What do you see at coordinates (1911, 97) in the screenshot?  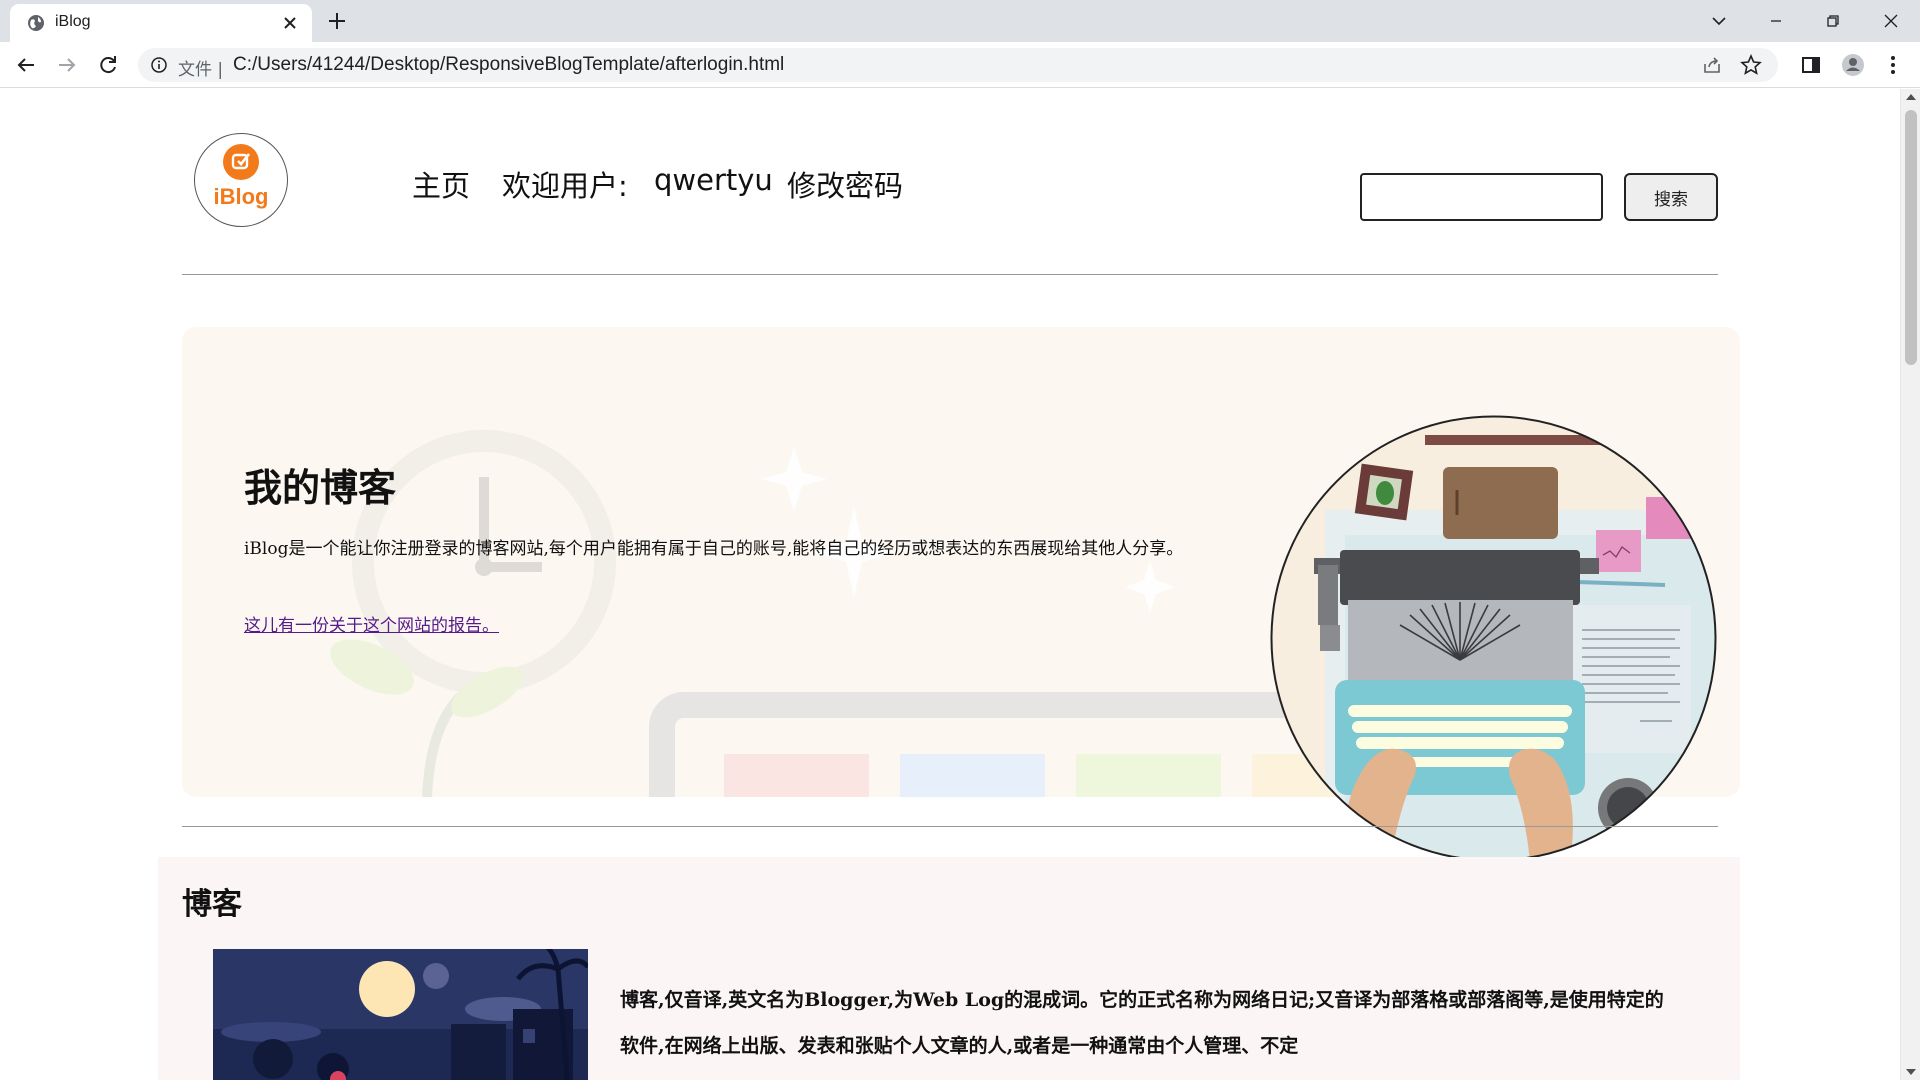 I see `scroll-up-arrow-icon` at bounding box center [1911, 97].